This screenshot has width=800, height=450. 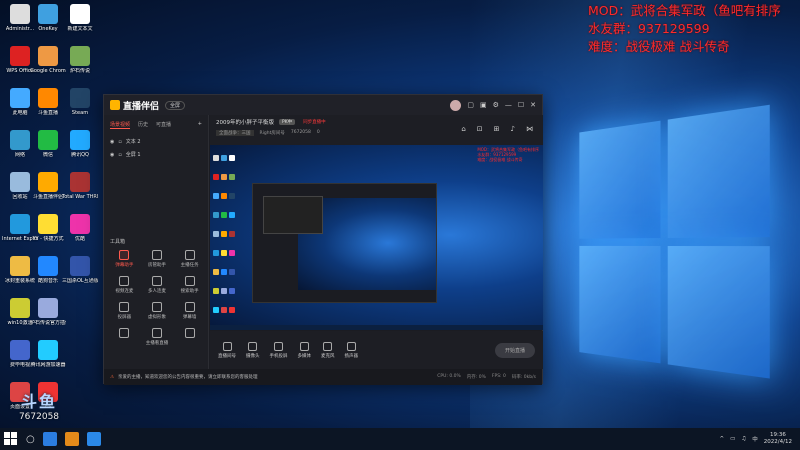 What do you see at coordinates (80, 228) in the screenshot?
I see `desktop-icon: 优酷` at bounding box center [80, 228].